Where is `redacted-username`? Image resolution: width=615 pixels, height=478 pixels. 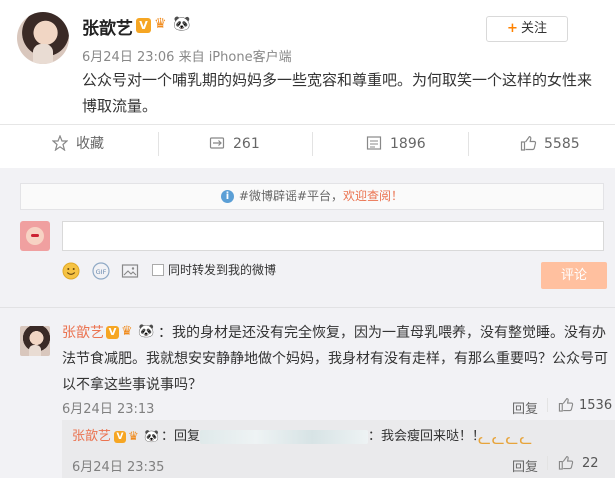
redacted-username is located at coordinates (284, 436).